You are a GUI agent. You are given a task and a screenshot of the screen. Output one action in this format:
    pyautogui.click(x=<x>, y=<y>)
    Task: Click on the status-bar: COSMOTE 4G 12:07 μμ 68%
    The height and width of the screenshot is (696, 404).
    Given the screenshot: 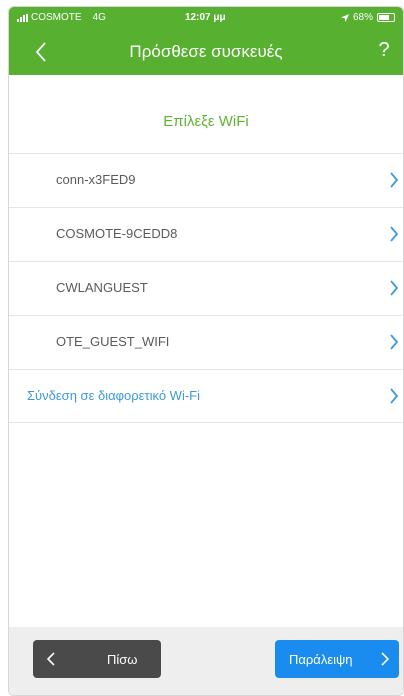 What is the action you would take?
    pyautogui.click(x=206, y=18)
    